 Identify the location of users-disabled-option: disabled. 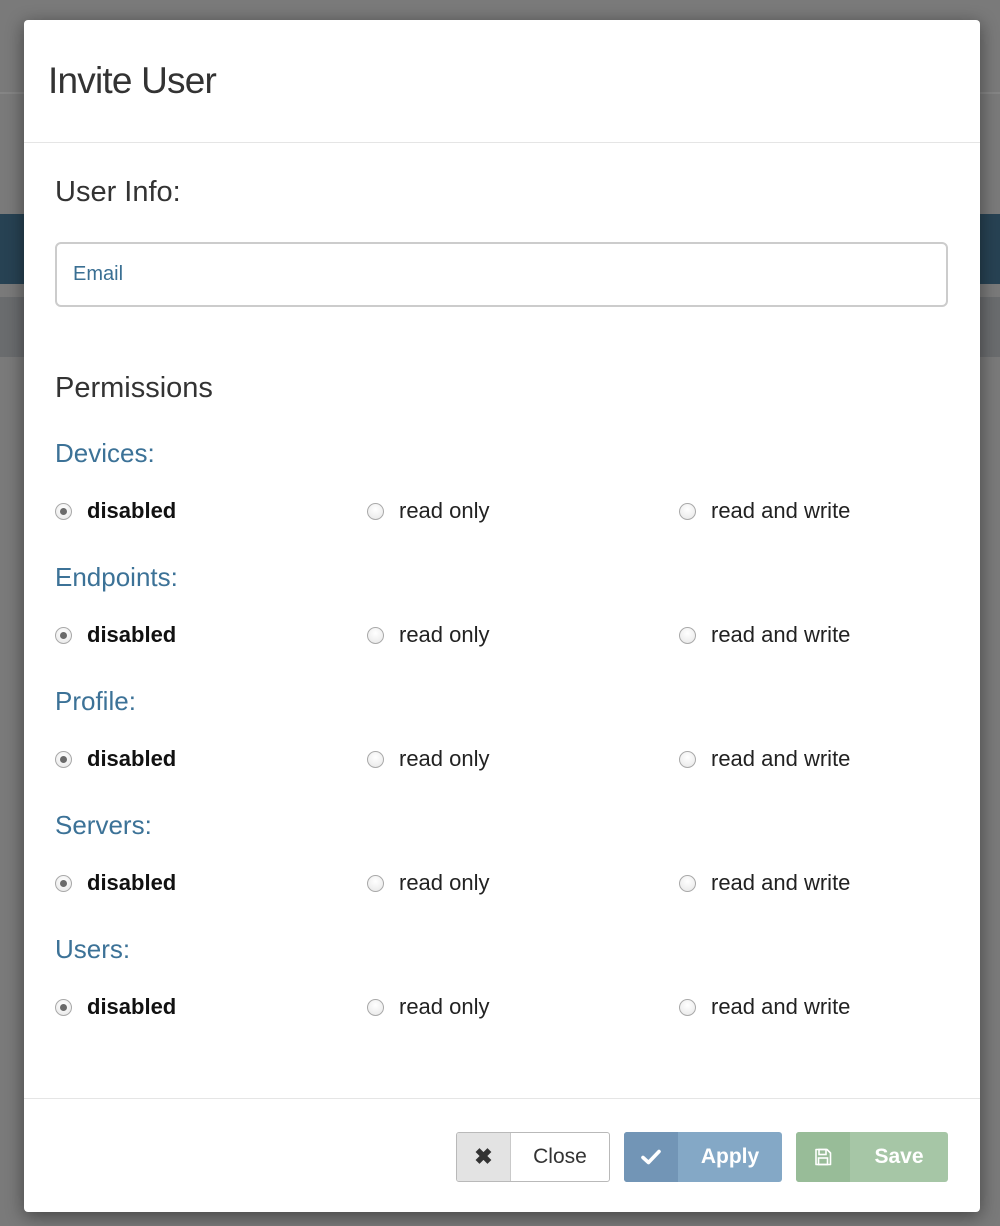
(115, 1007).